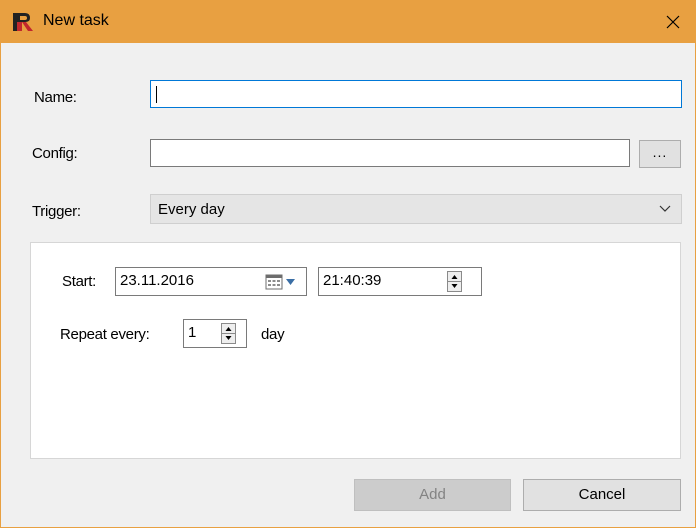  I want to click on trigger-dropdown: Every day, so click(416, 209).